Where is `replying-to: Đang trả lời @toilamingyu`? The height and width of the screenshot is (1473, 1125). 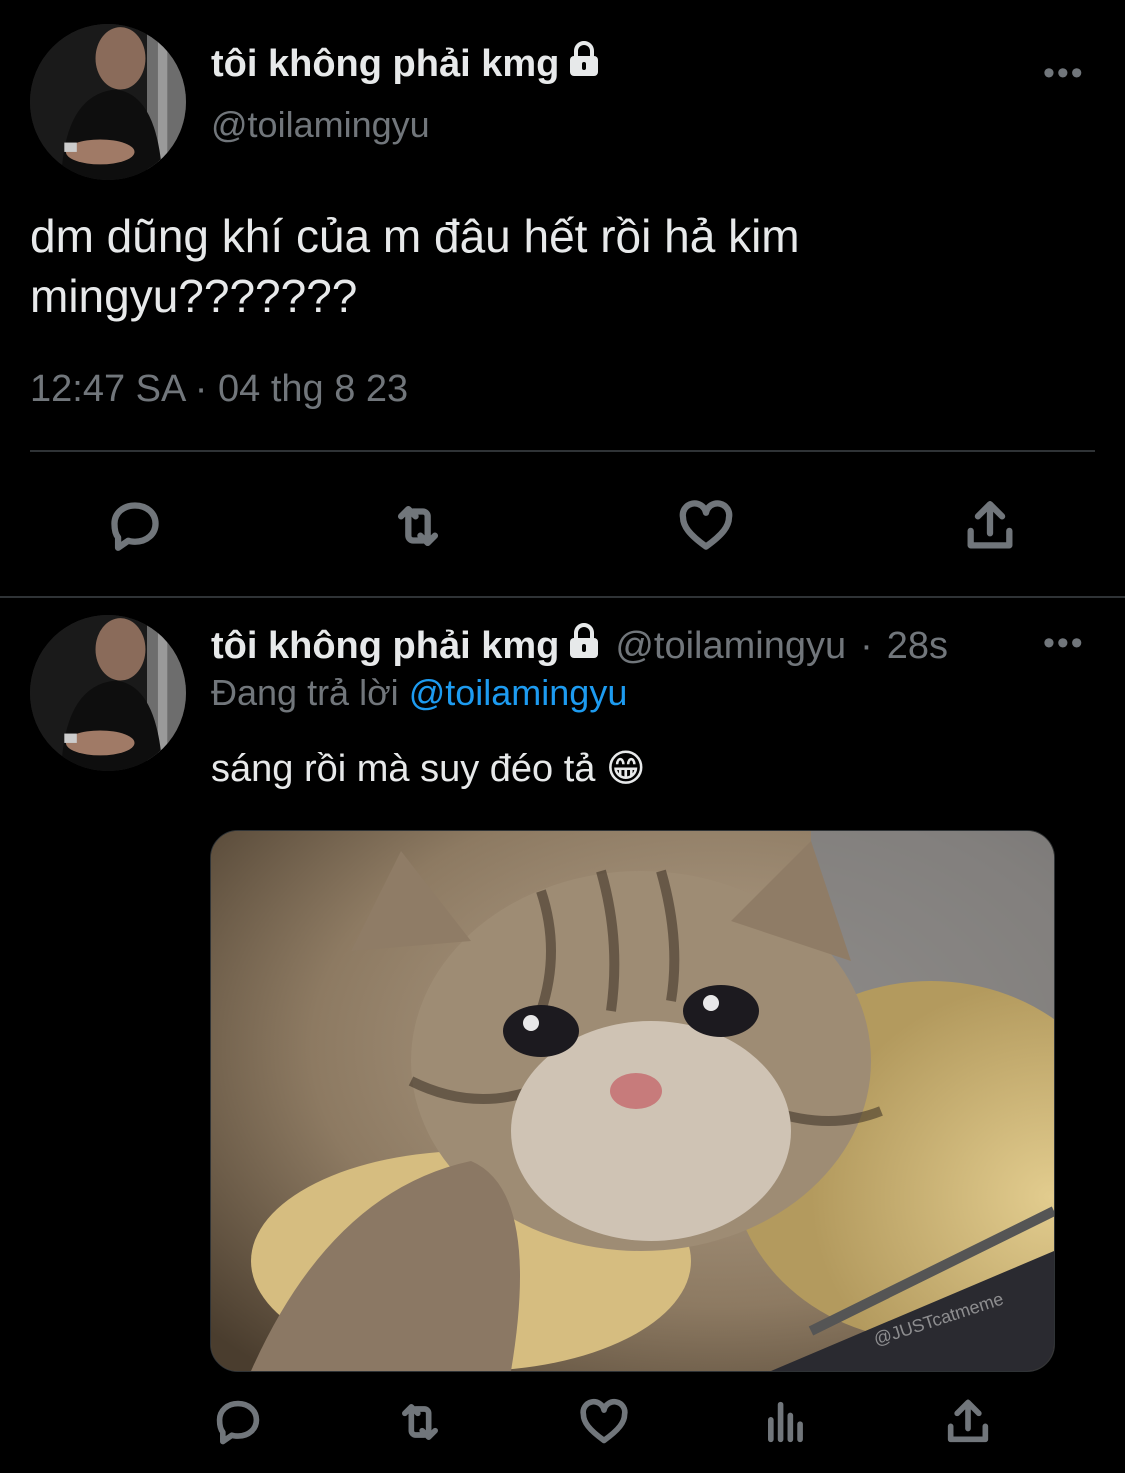
replying-to: Đang trả lời @toilamingyu is located at coordinates (419, 693).